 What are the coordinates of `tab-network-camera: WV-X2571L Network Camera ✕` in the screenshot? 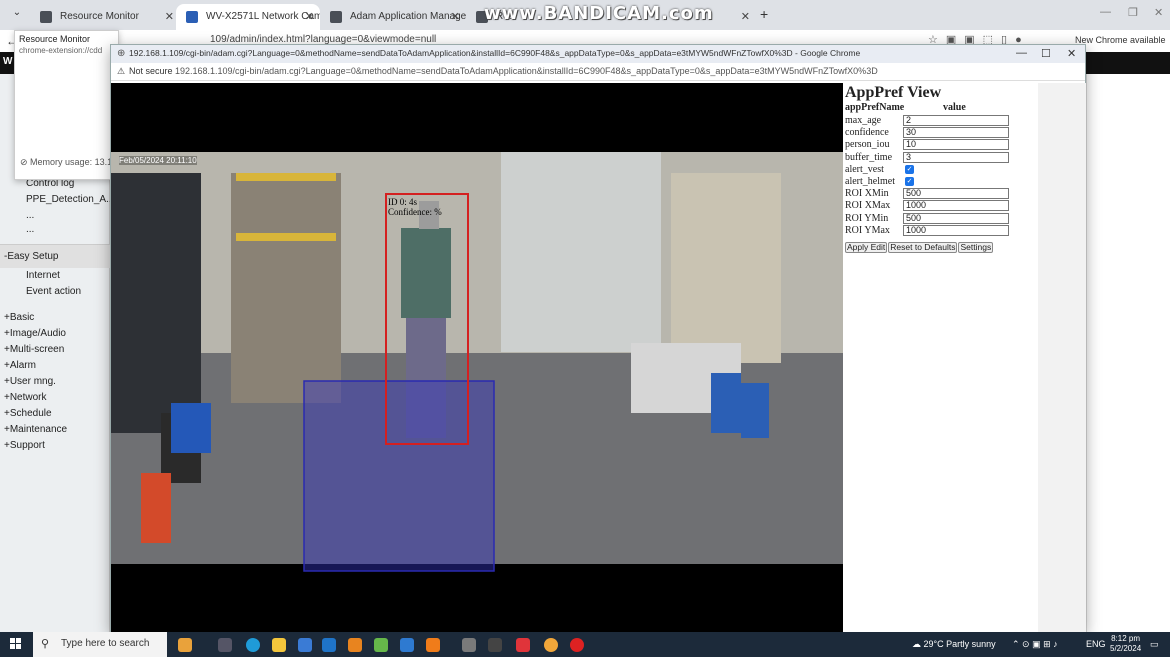 It's located at (248, 17).